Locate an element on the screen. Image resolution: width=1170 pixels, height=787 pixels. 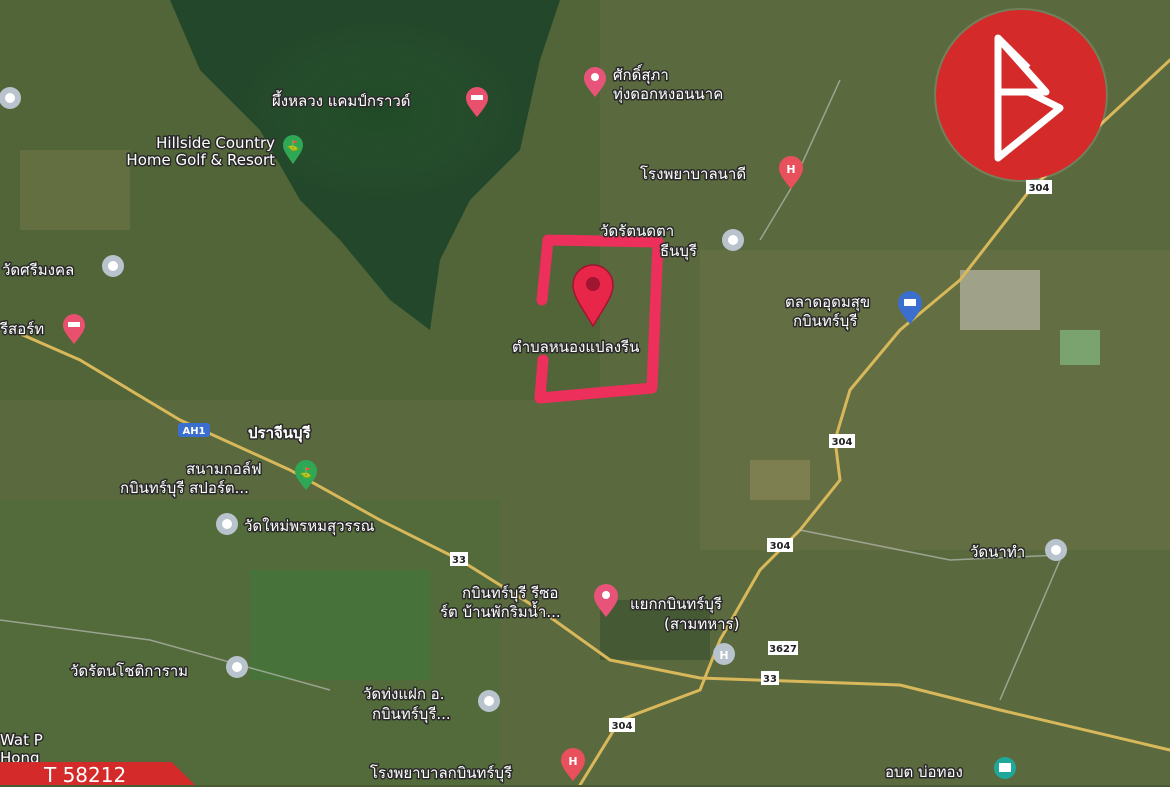
place-label-wat-rat-1: วัดรัตนดตา is located at coordinates (637, 231).